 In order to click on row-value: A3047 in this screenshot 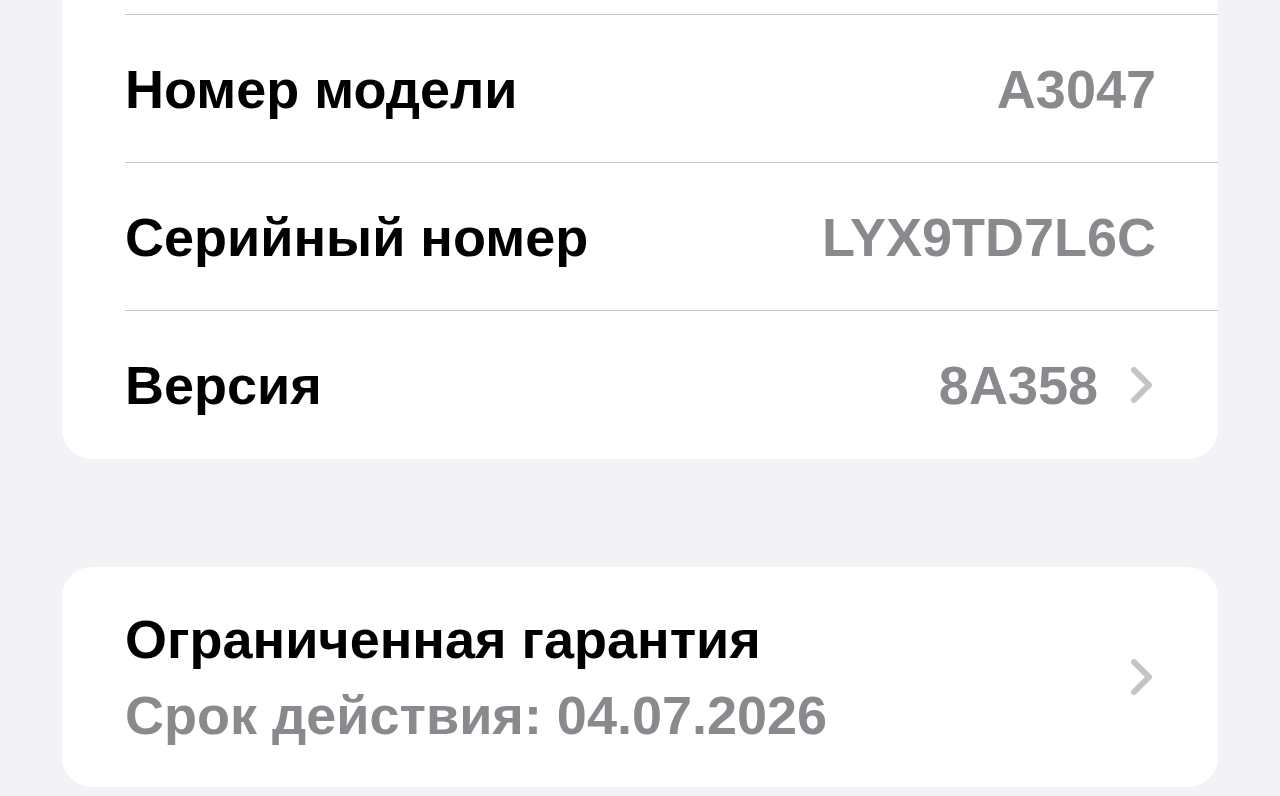, I will do `click(1076, 88)`.